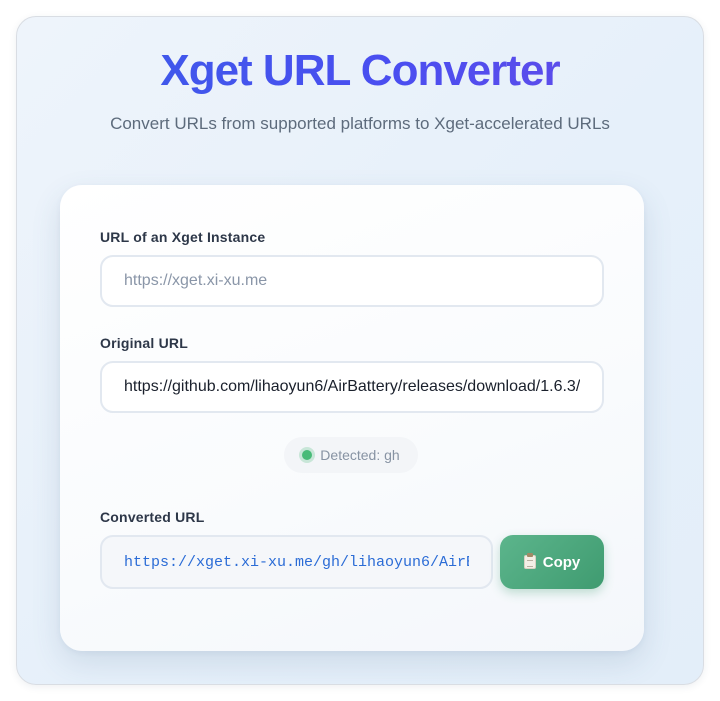 The image size is (720, 701). Describe the element at coordinates (144, 343) in the screenshot. I see `original-url-label: Original URL` at that location.